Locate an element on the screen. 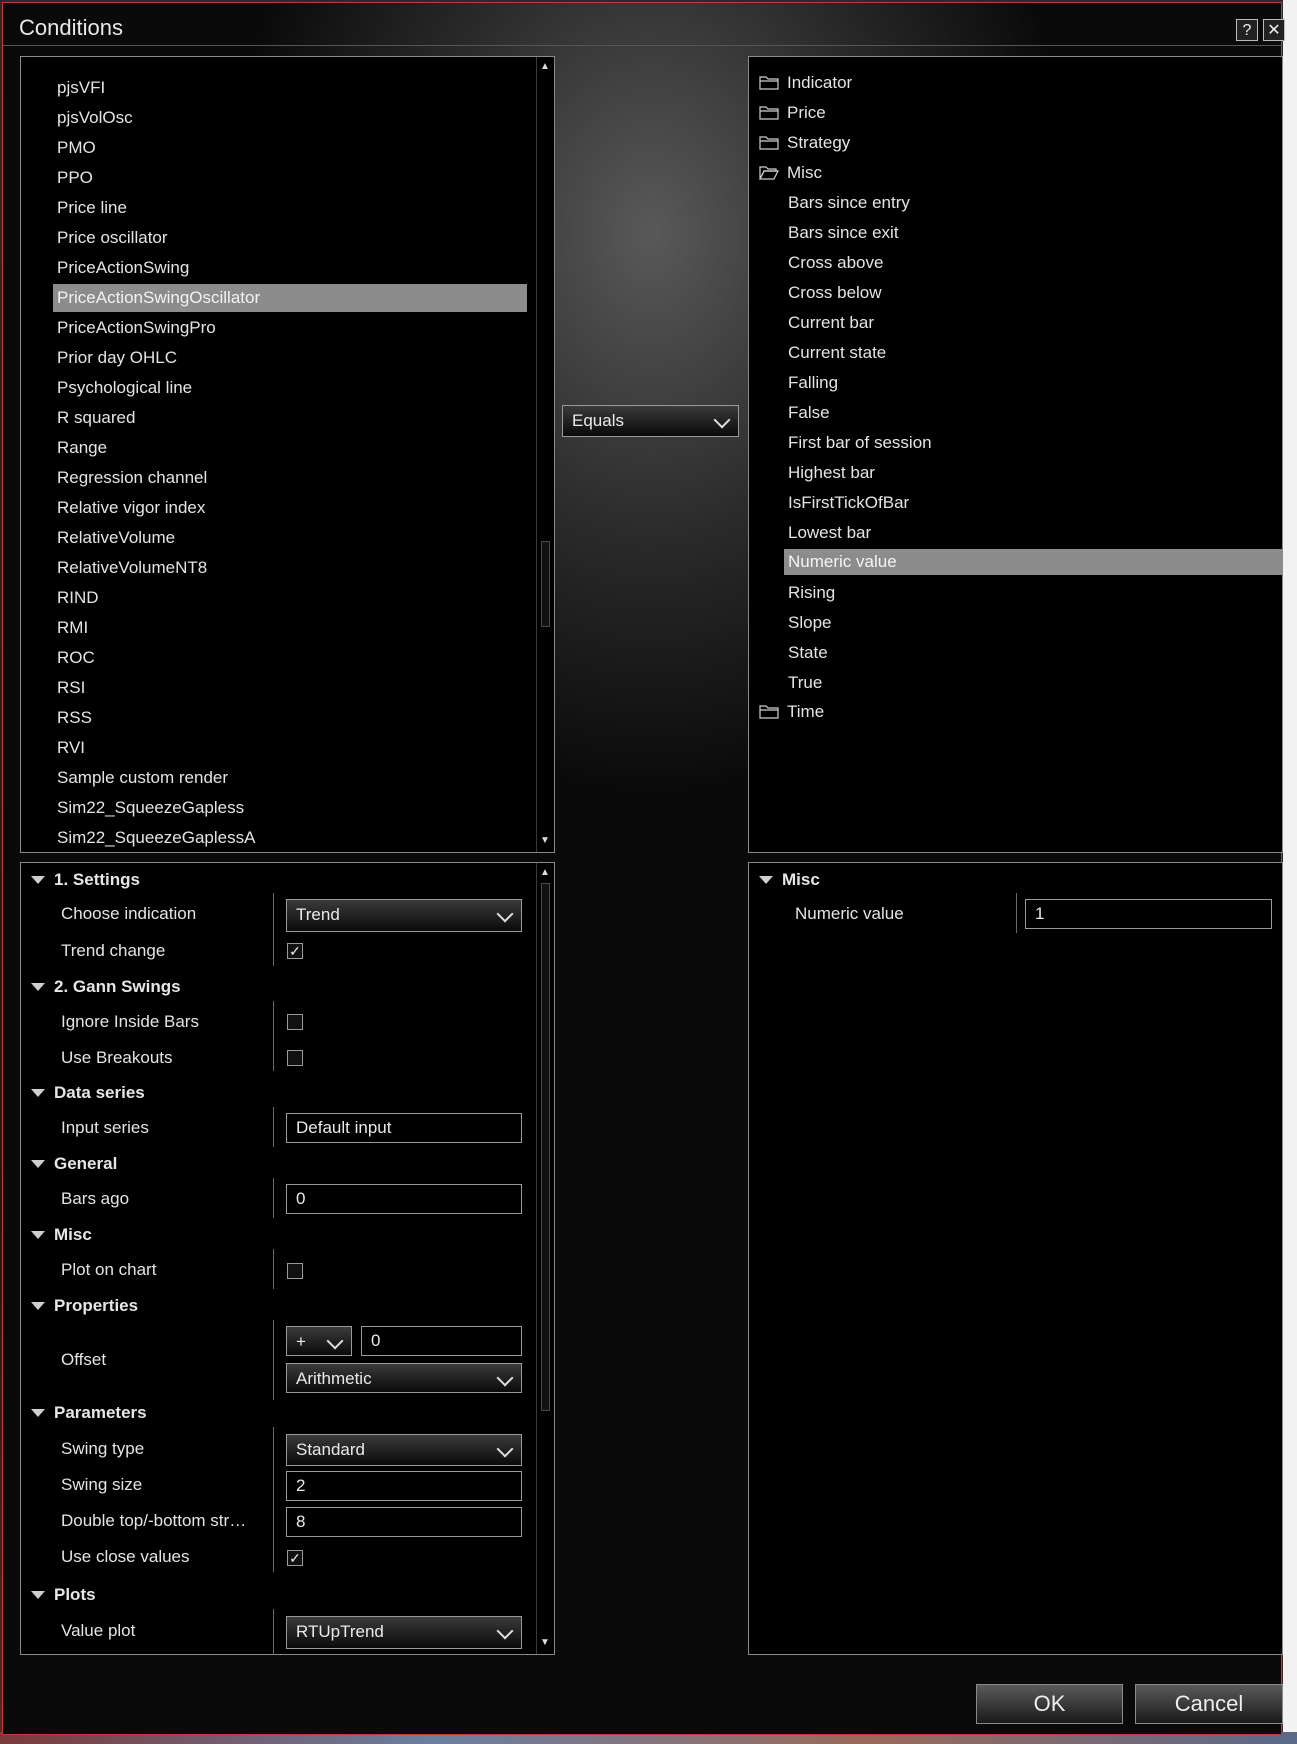 Image resolution: width=1297 pixels, height=1744 pixels. tree-item: Lowest bar is located at coordinates (829, 533).